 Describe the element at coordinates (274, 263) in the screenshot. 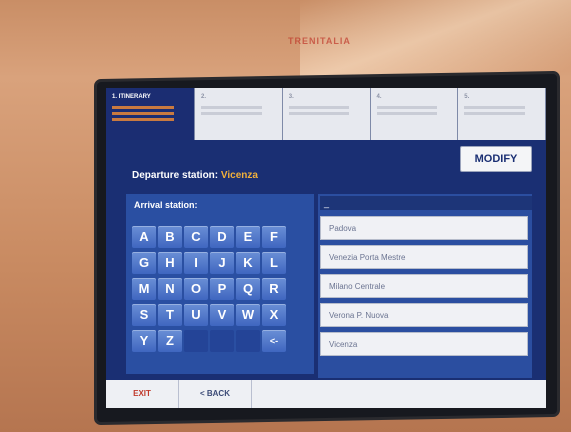

I see `key-l: L` at that location.